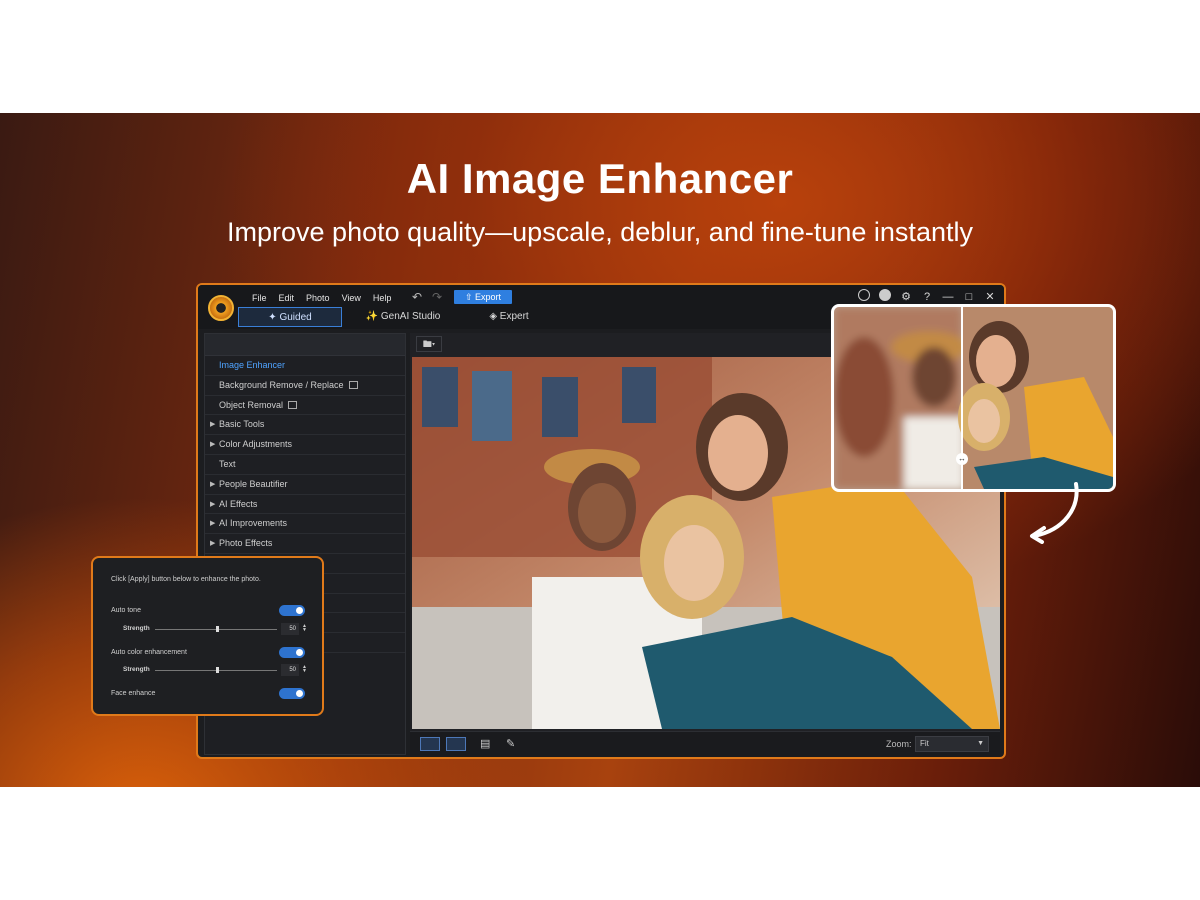 The width and height of the screenshot is (1200, 900). I want to click on auto-tone-strength-input: 50, so click(290, 629).